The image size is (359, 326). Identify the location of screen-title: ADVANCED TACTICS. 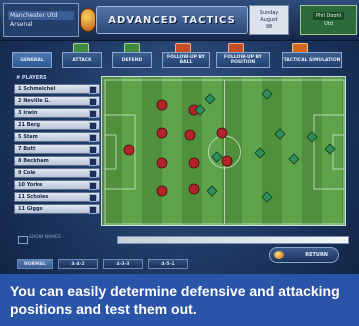
(172, 20).